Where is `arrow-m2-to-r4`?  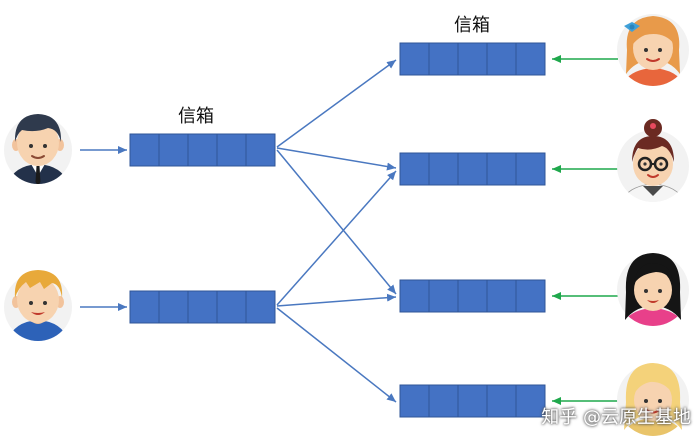
arrow-m2-to-r4 is located at coordinates (336, 355).